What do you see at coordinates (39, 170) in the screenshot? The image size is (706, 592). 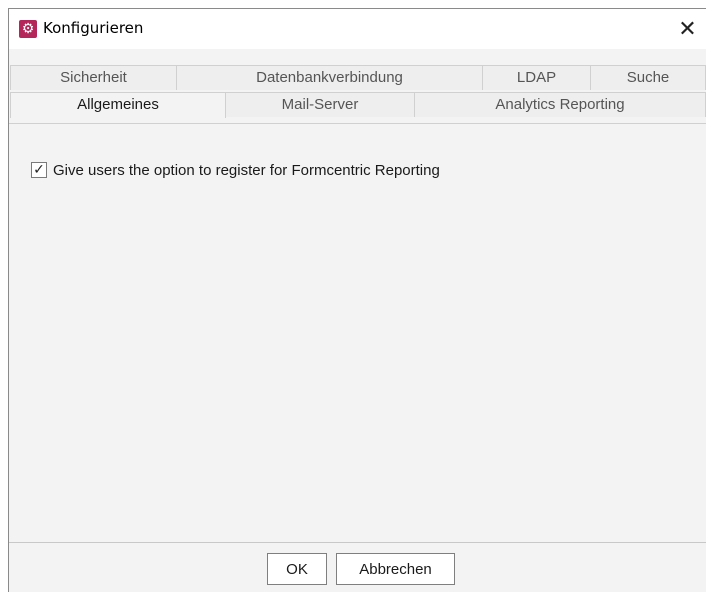 I see `register-checkbox: ✓` at bounding box center [39, 170].